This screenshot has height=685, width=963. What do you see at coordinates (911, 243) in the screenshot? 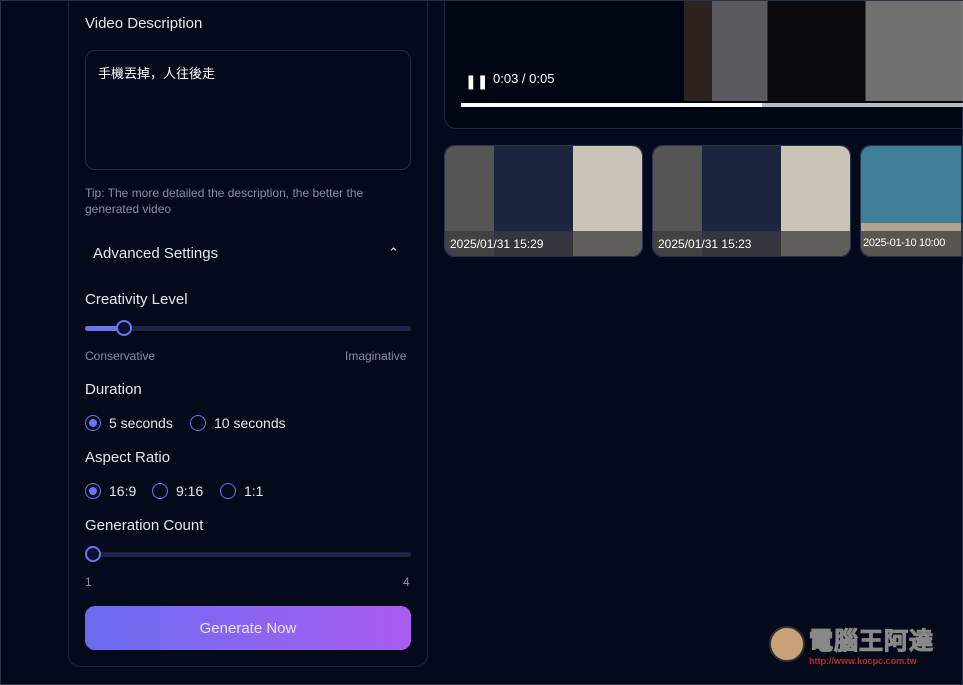
I see `history-caption: 2025-01-10 10:00` at bounding box center [911, 243].